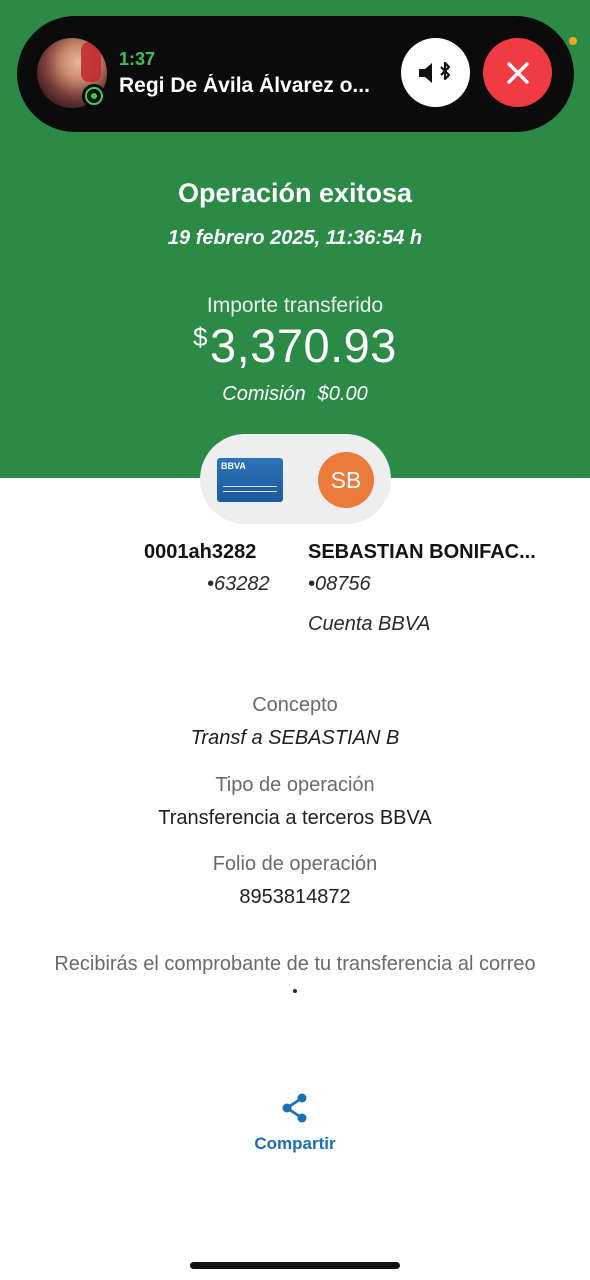 The width and height of the screenshot is (590, 1280). Describe the element at coordinates (200, 552) in the screenshot. I see `source-account-name: 0001ah3282` at that location.